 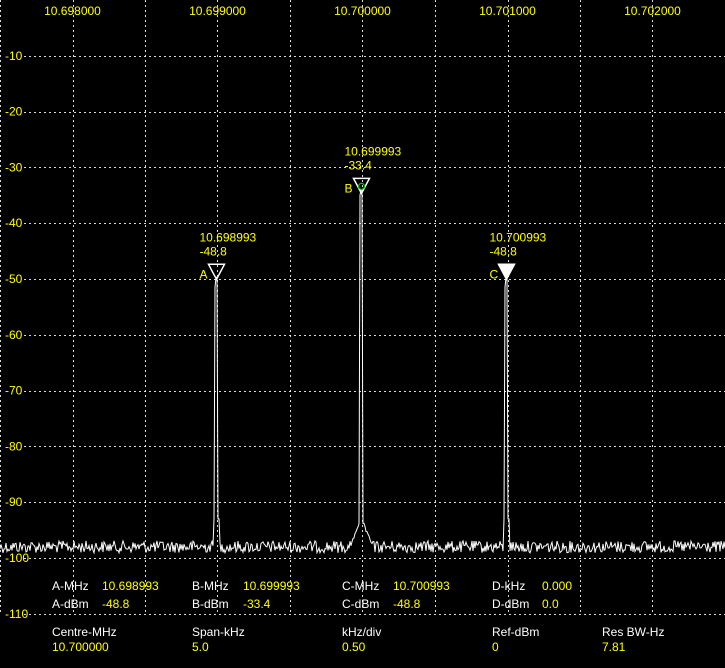 What do you see at coordinates (70, 604) in the screenshot?
I see `a-dbm-label: A-dBm` at bounding box center [70, 604].